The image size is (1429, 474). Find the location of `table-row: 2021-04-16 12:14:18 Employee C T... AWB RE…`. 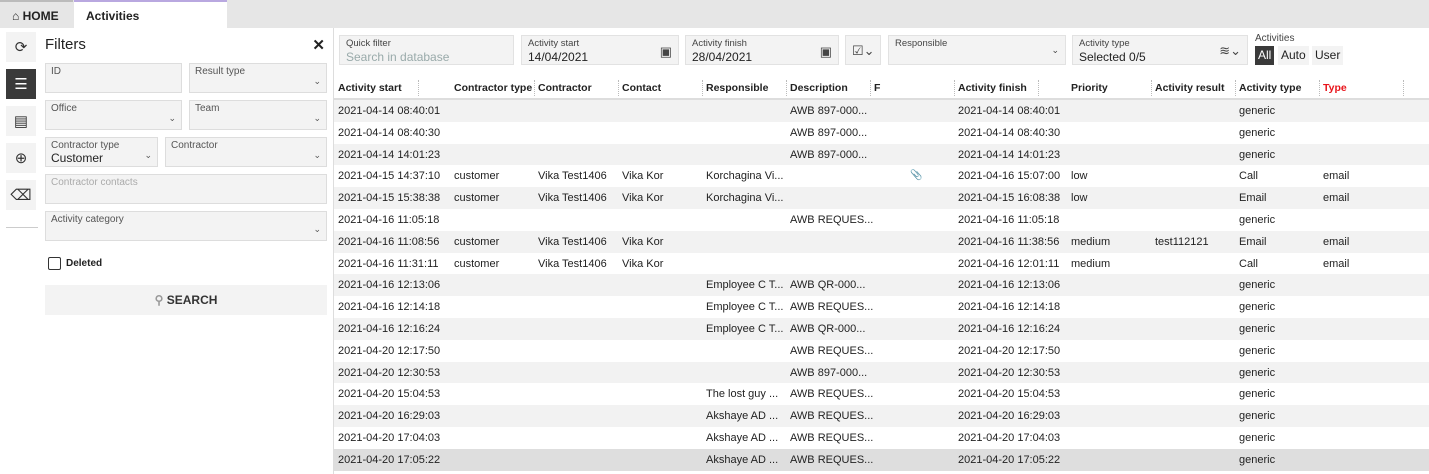

table-row: 2021-04-16 12:14:18 Employee C T... AWB RE… is located at coordinates (881, 307).